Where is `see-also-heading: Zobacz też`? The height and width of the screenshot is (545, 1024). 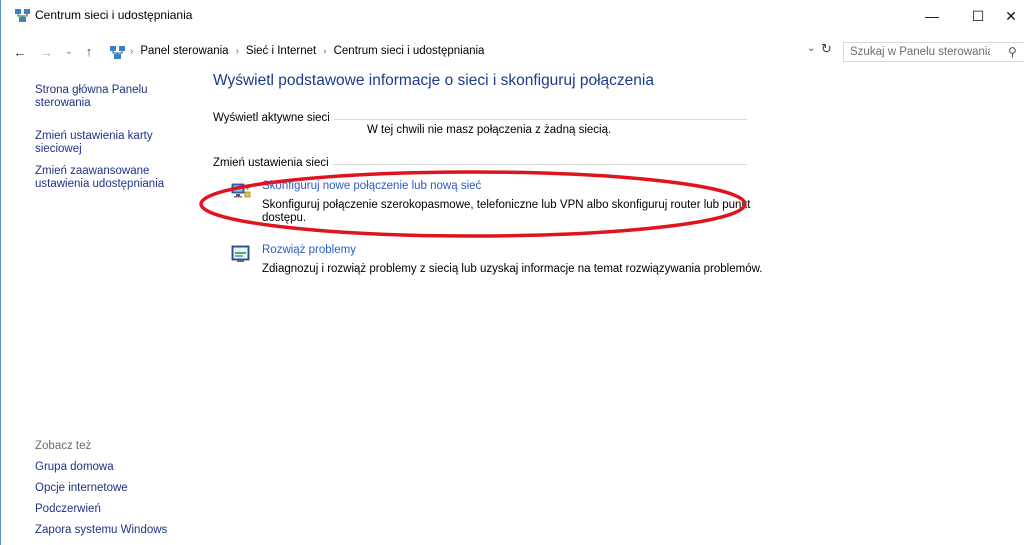 see-also-heading: Zobacz też is located at coordinates (63, 446).